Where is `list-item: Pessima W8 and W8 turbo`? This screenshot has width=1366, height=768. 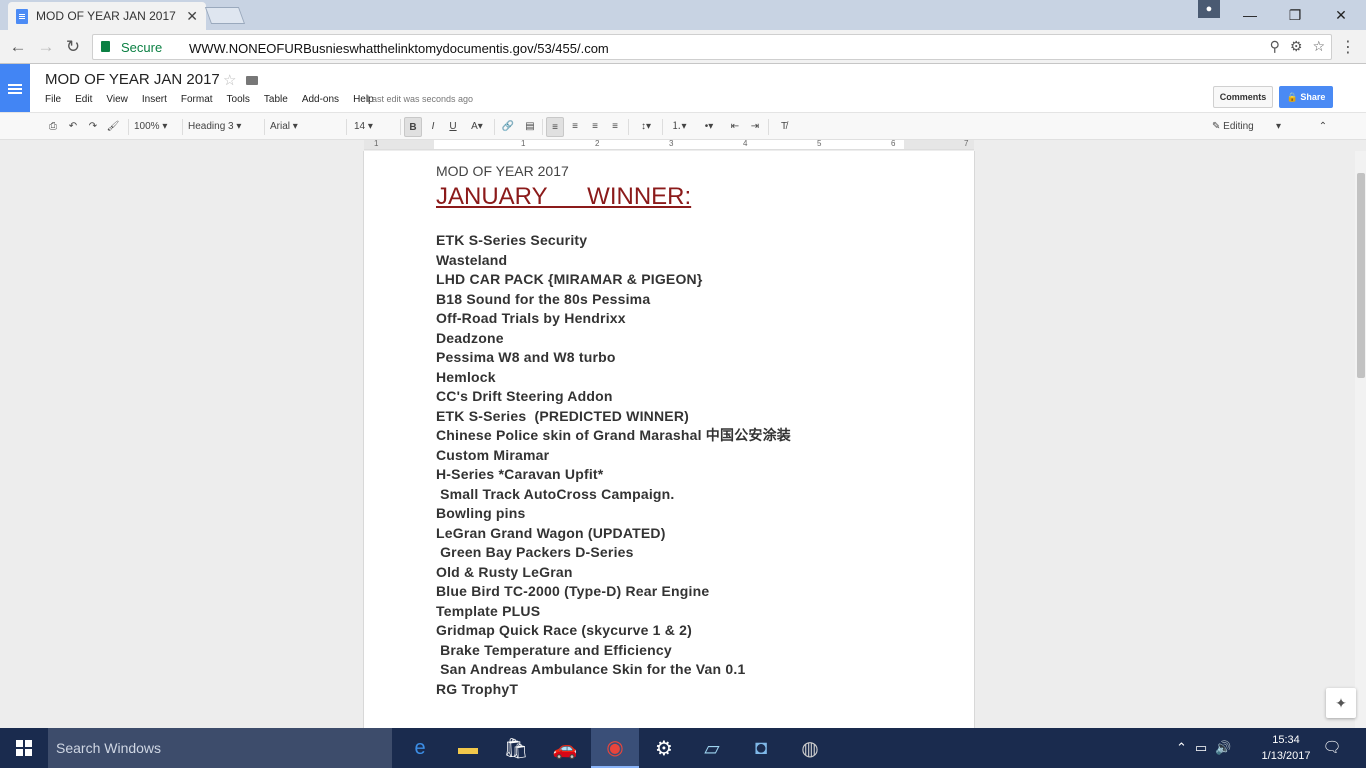 list-item: Pessima W8 and W8 turbo is located at coordinates (613, 358).